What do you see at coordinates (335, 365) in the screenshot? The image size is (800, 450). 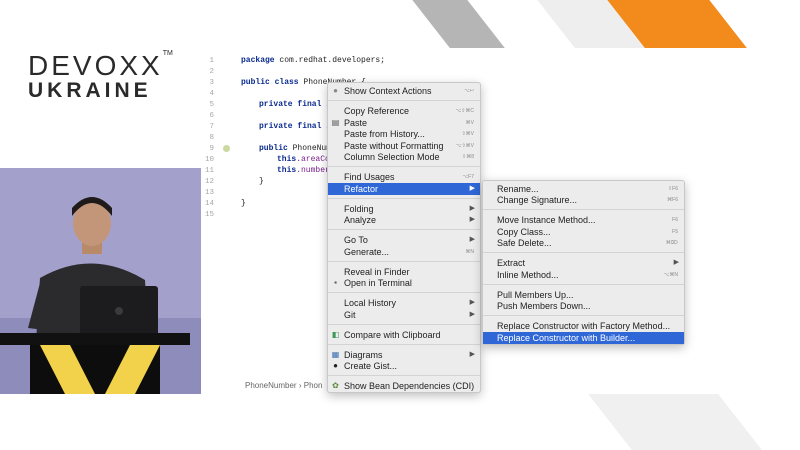 I see `github-icon: ●` at bounding box center [335, 365].